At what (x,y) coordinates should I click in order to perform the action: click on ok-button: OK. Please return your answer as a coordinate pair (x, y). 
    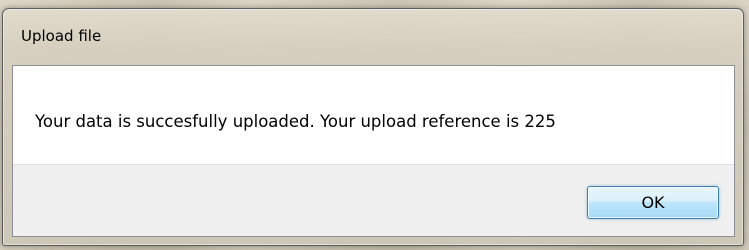
    Looking at the image, I should click on (653, 202).